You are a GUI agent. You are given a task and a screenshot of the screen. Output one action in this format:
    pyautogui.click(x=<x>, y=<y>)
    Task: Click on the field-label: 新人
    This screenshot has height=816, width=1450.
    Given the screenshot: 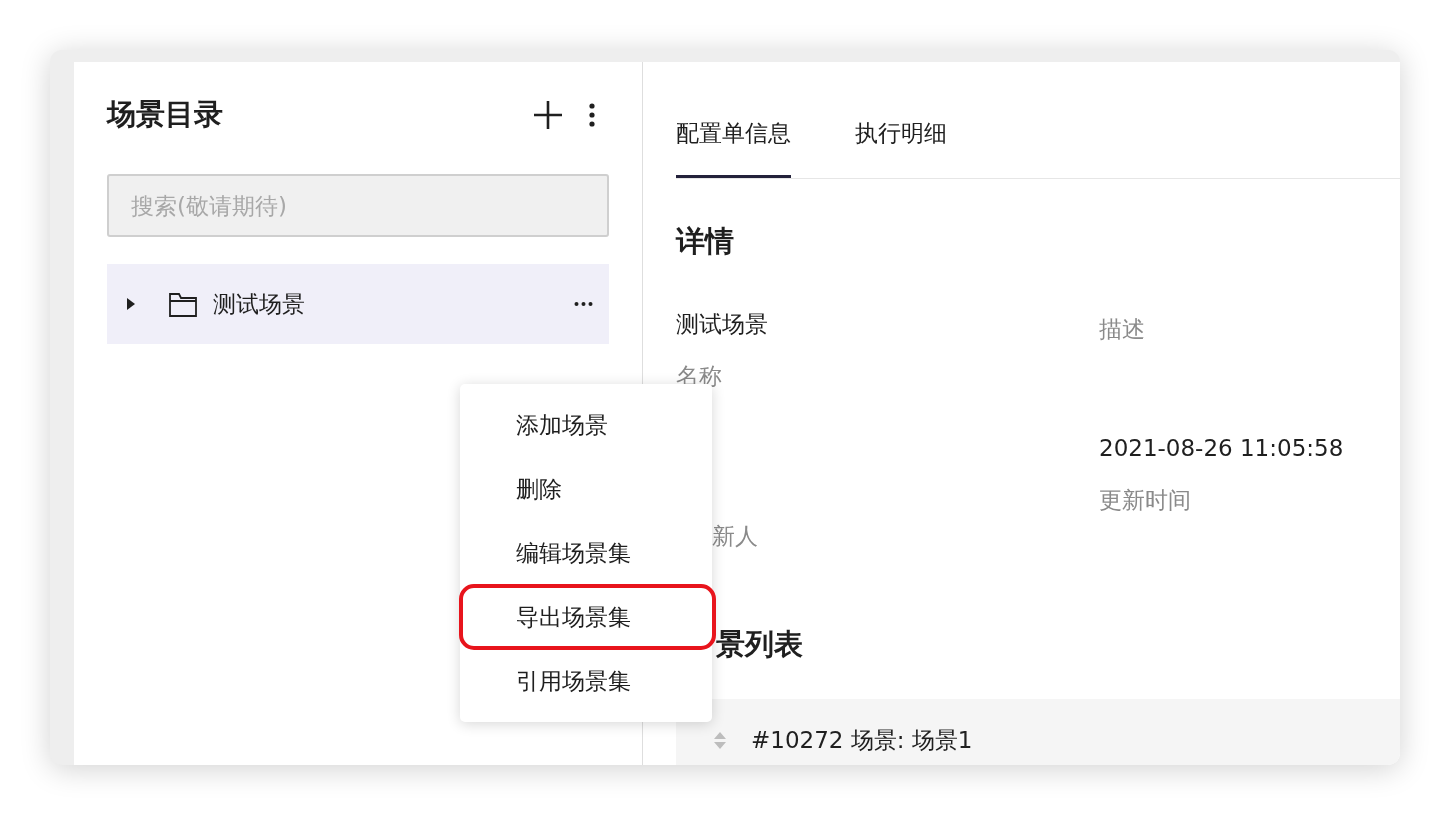 What is the action you would take?
    pyautogui.click(x=735, y=536)
    